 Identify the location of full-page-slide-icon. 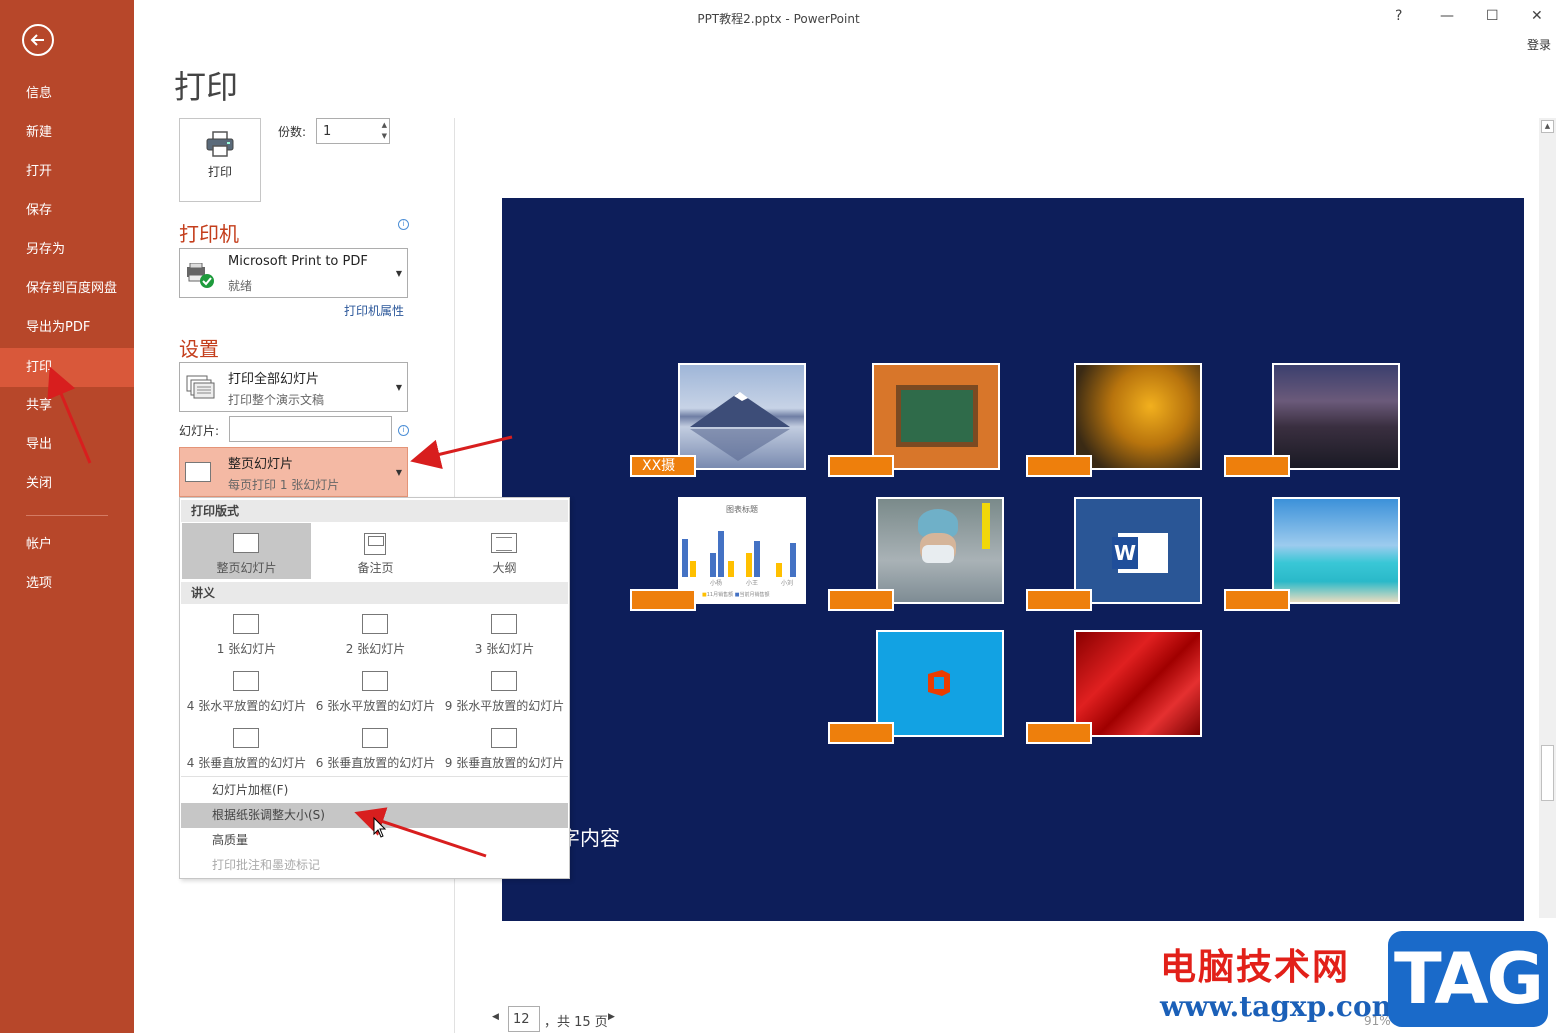
(198, 472).